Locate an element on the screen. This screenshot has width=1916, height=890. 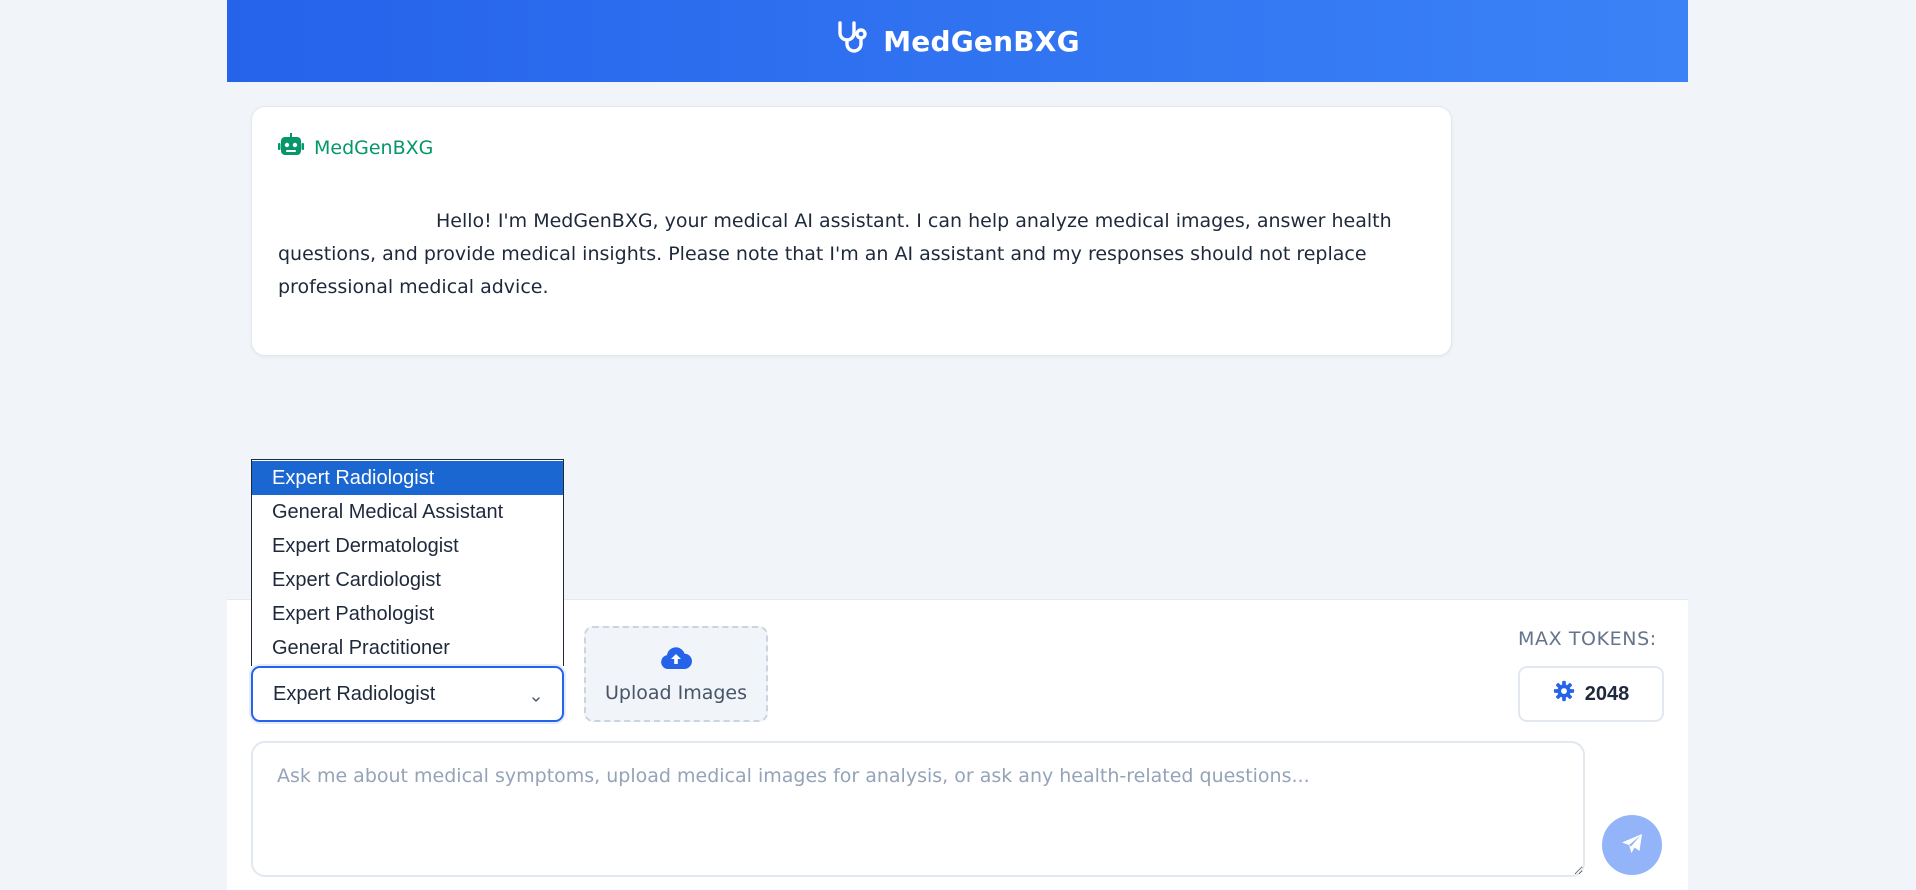
role-option: Expert Pathologist is located at coordinates (407, 614).